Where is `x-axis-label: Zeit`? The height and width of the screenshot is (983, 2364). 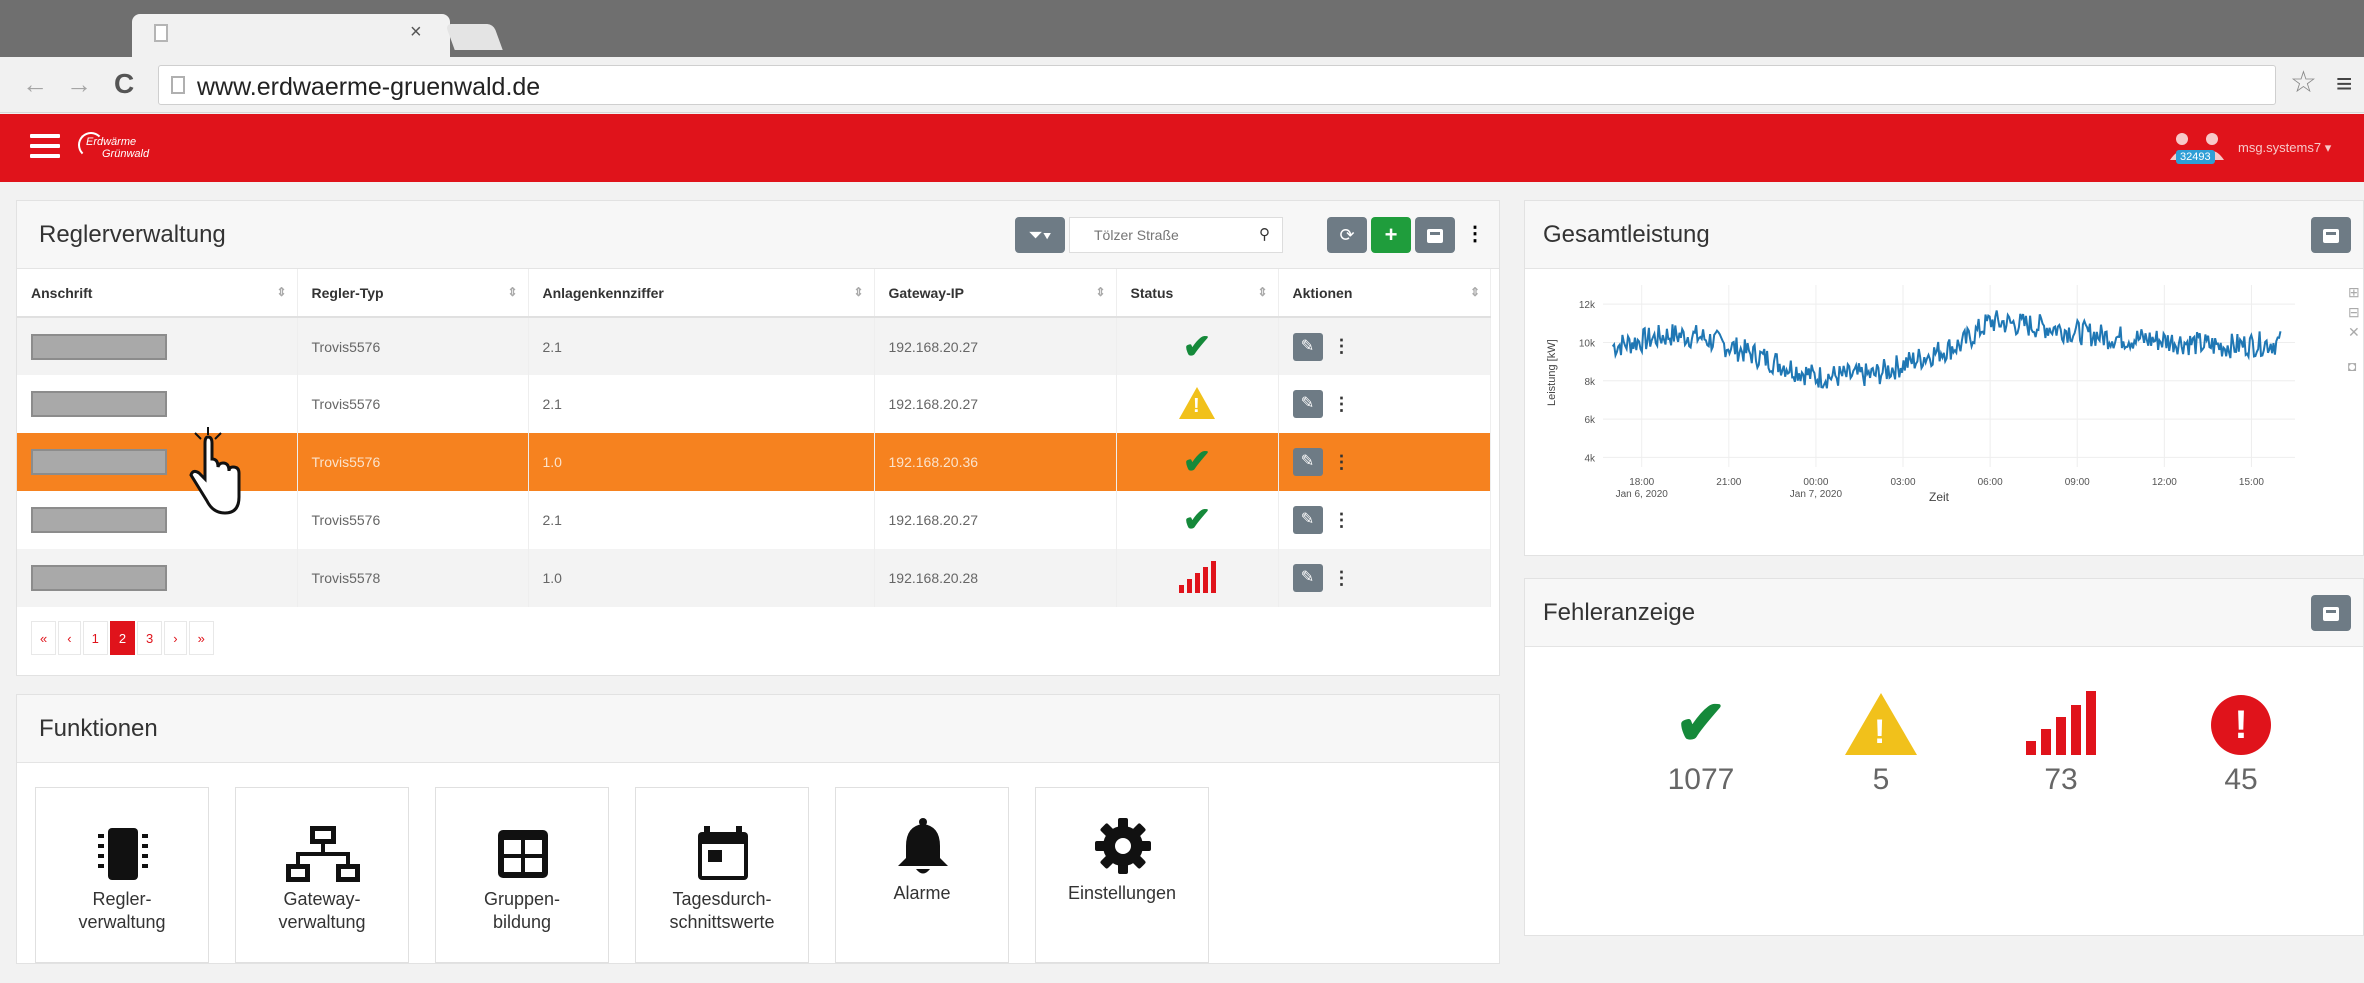 x-axis-label: Zeit is located at coordinates (1939, 497).